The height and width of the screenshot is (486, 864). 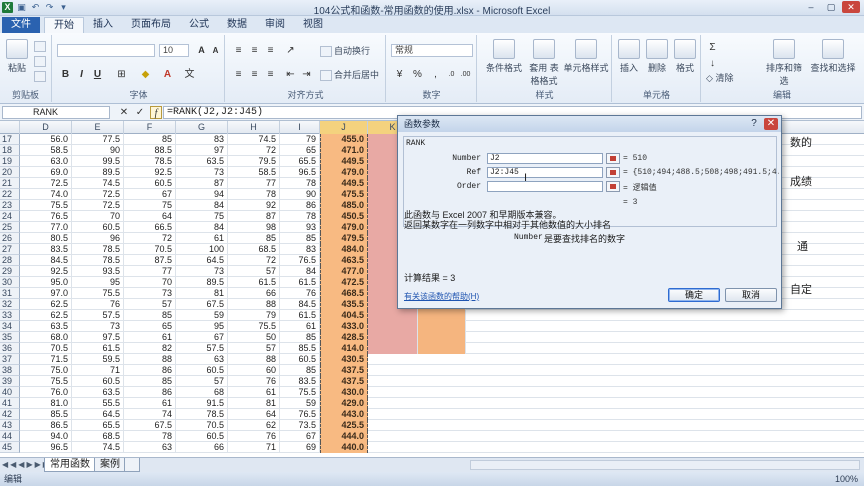 I want to click on font-name-combo, so click(x=106, y=50).